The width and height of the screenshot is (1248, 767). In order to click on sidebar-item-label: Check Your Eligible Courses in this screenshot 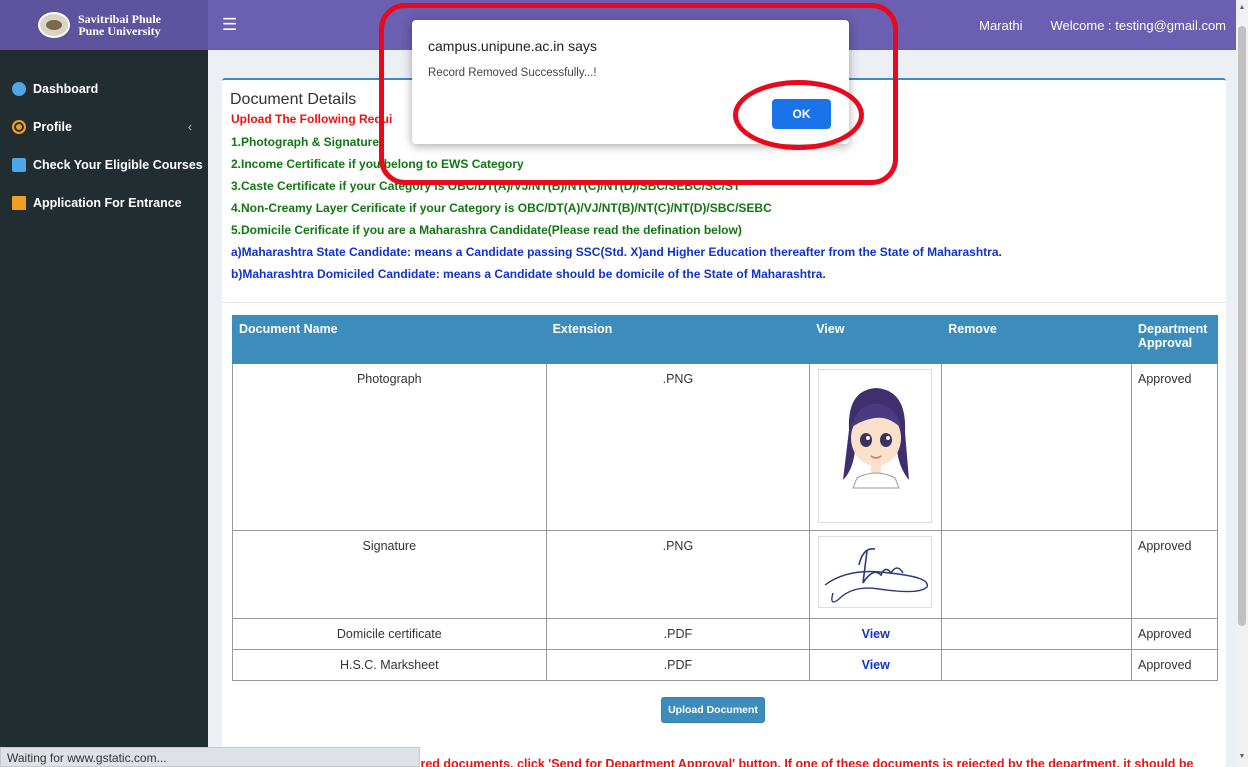, I will do `click(118, 165)`.